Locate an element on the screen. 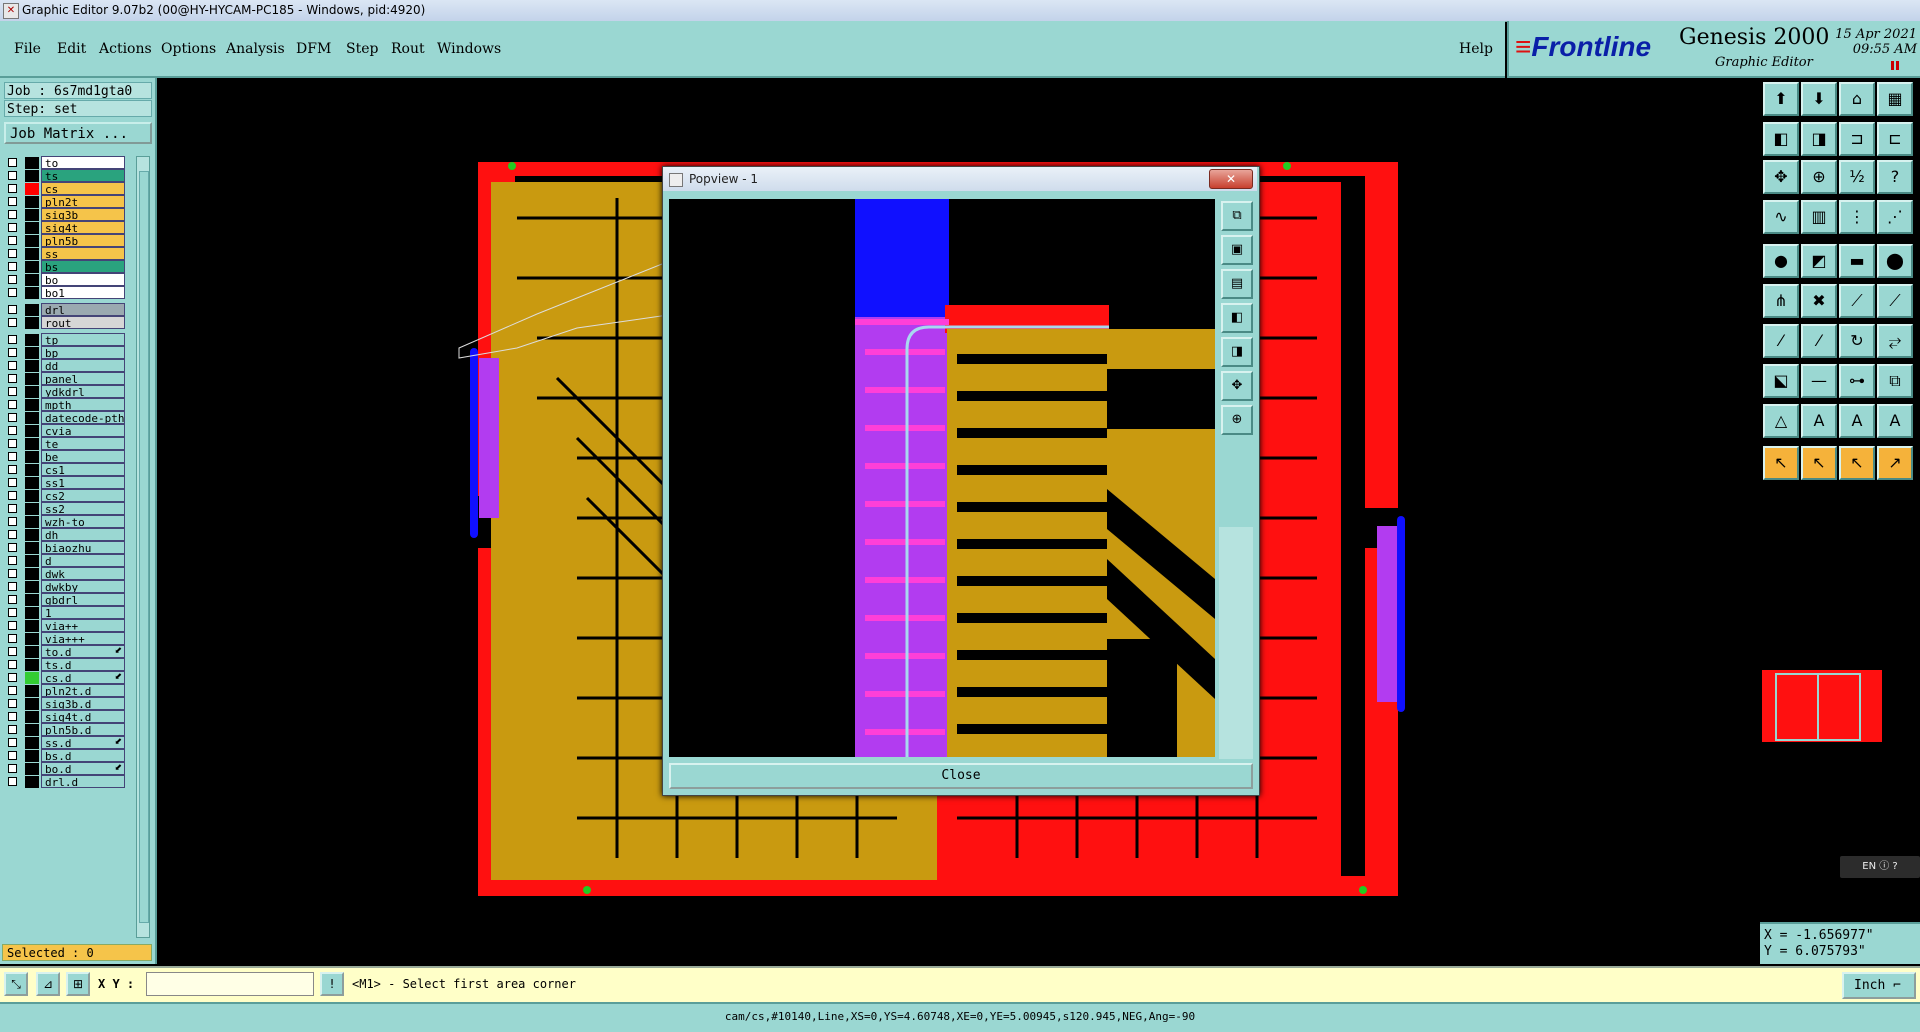  layer-name: wzh-to is located at coordinates (83, 521).